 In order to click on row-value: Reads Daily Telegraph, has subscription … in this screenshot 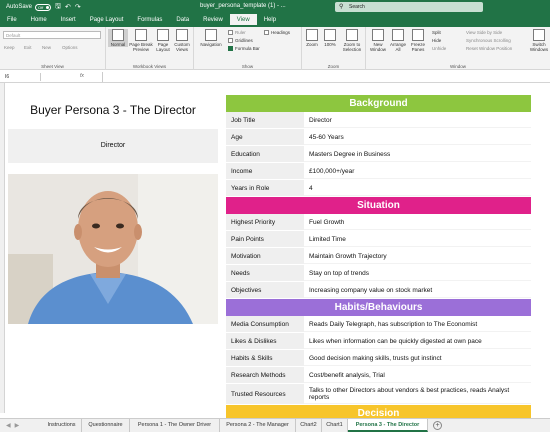, I will do `click(417, 324)`.